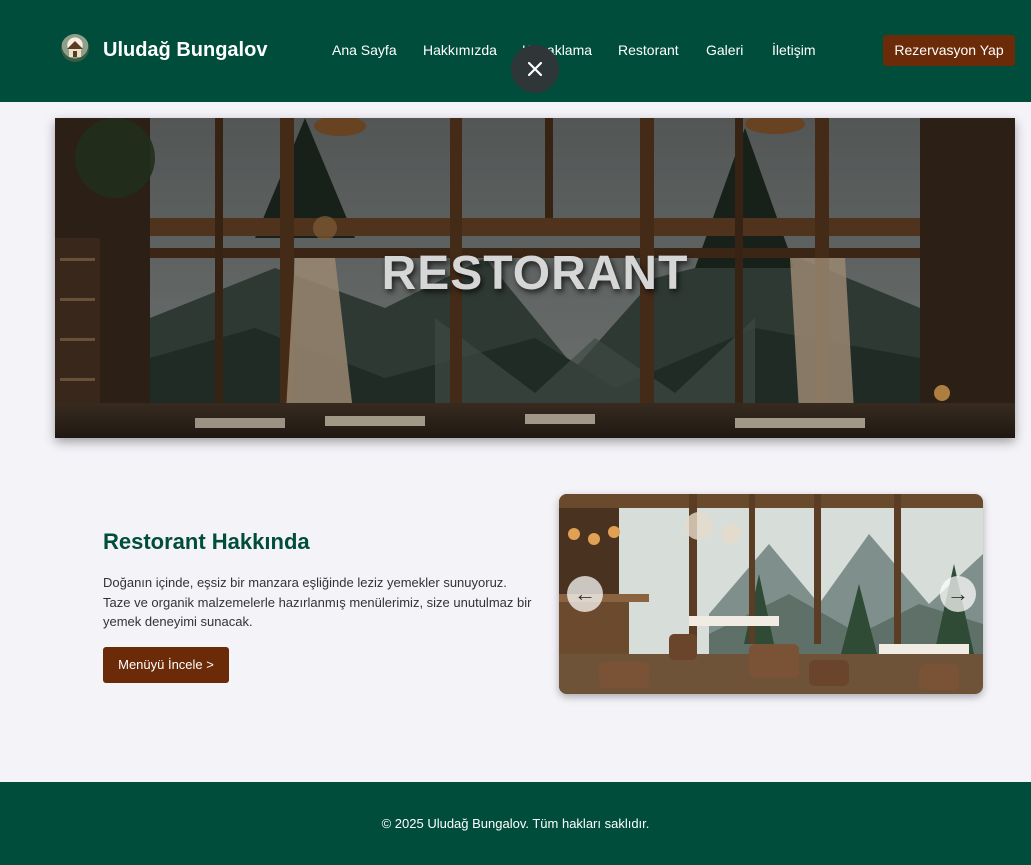  Describe the element at coordinates (535, 273) in the screenshot. I see `hero-title: RESTORANT` at that location.